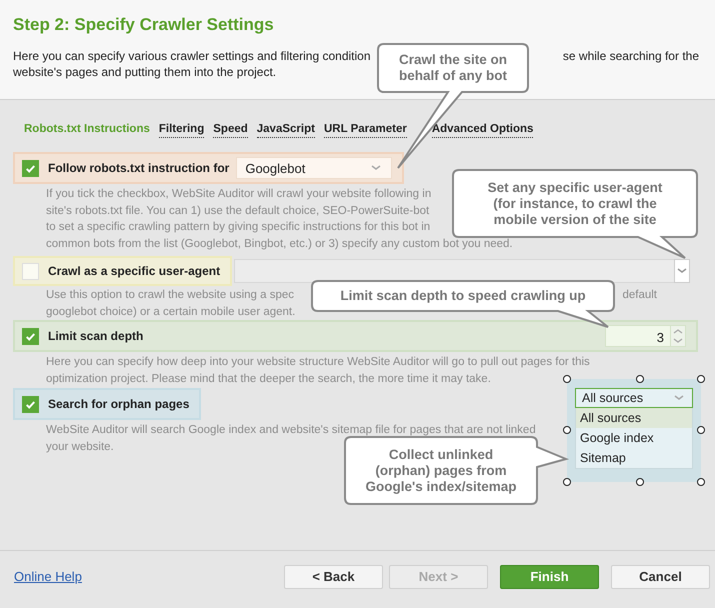 The width and height of the screenshot is (715, 608). I want to click on option-label: Follow robots.txt instruction for, so click(139, 168).